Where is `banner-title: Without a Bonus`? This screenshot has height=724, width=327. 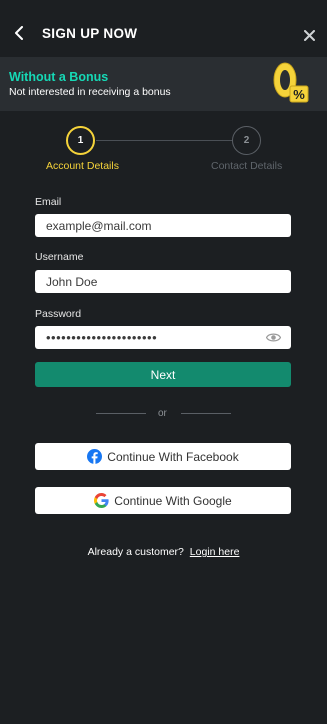
banner-title: Without a Bonus is located at coordinates (59, 77).